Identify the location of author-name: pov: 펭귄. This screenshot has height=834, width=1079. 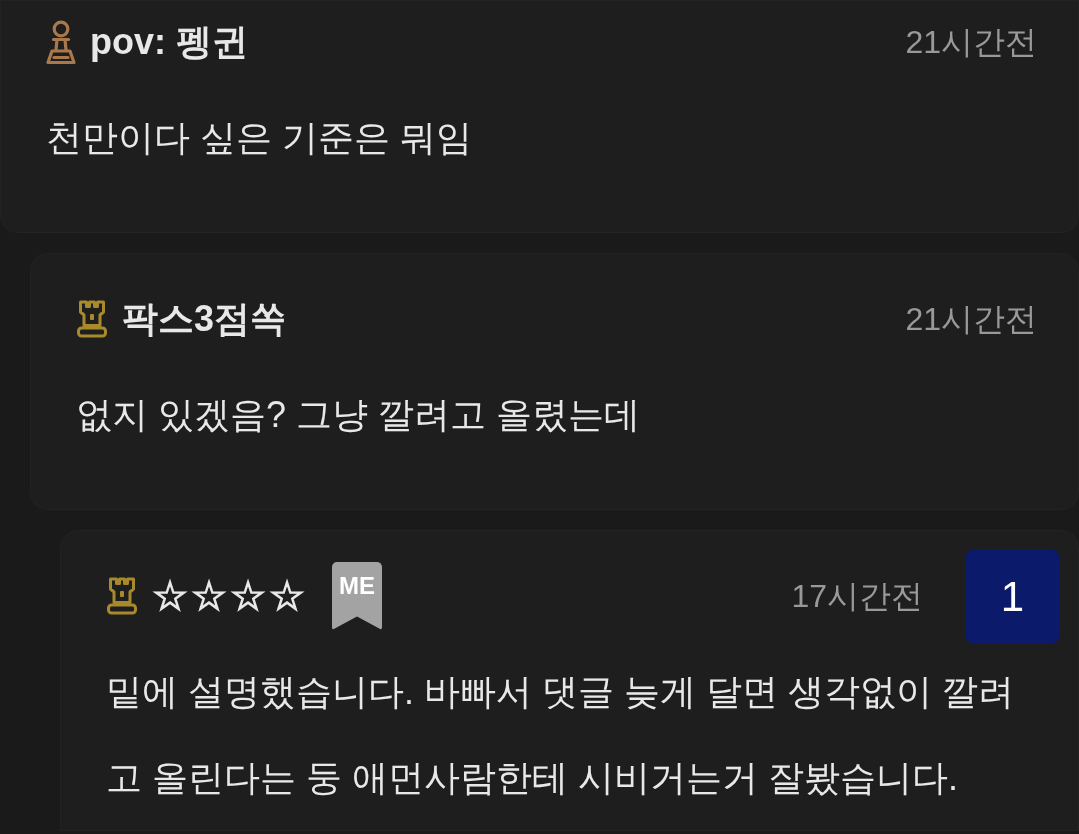
(169, 42).